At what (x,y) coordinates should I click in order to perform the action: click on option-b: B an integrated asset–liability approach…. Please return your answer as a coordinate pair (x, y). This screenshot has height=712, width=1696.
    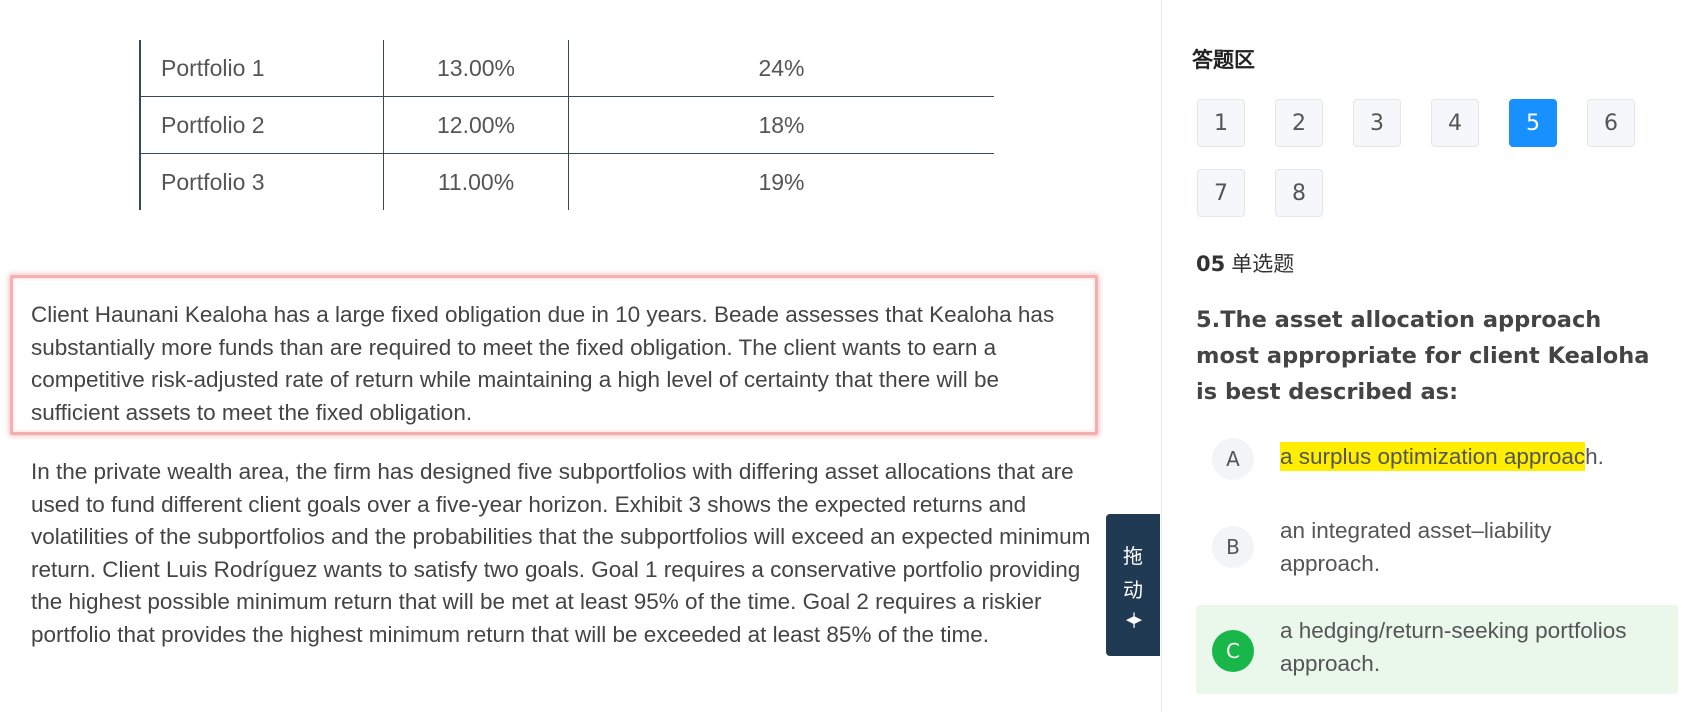
    Looking at the image, I should click on (1437, 548).